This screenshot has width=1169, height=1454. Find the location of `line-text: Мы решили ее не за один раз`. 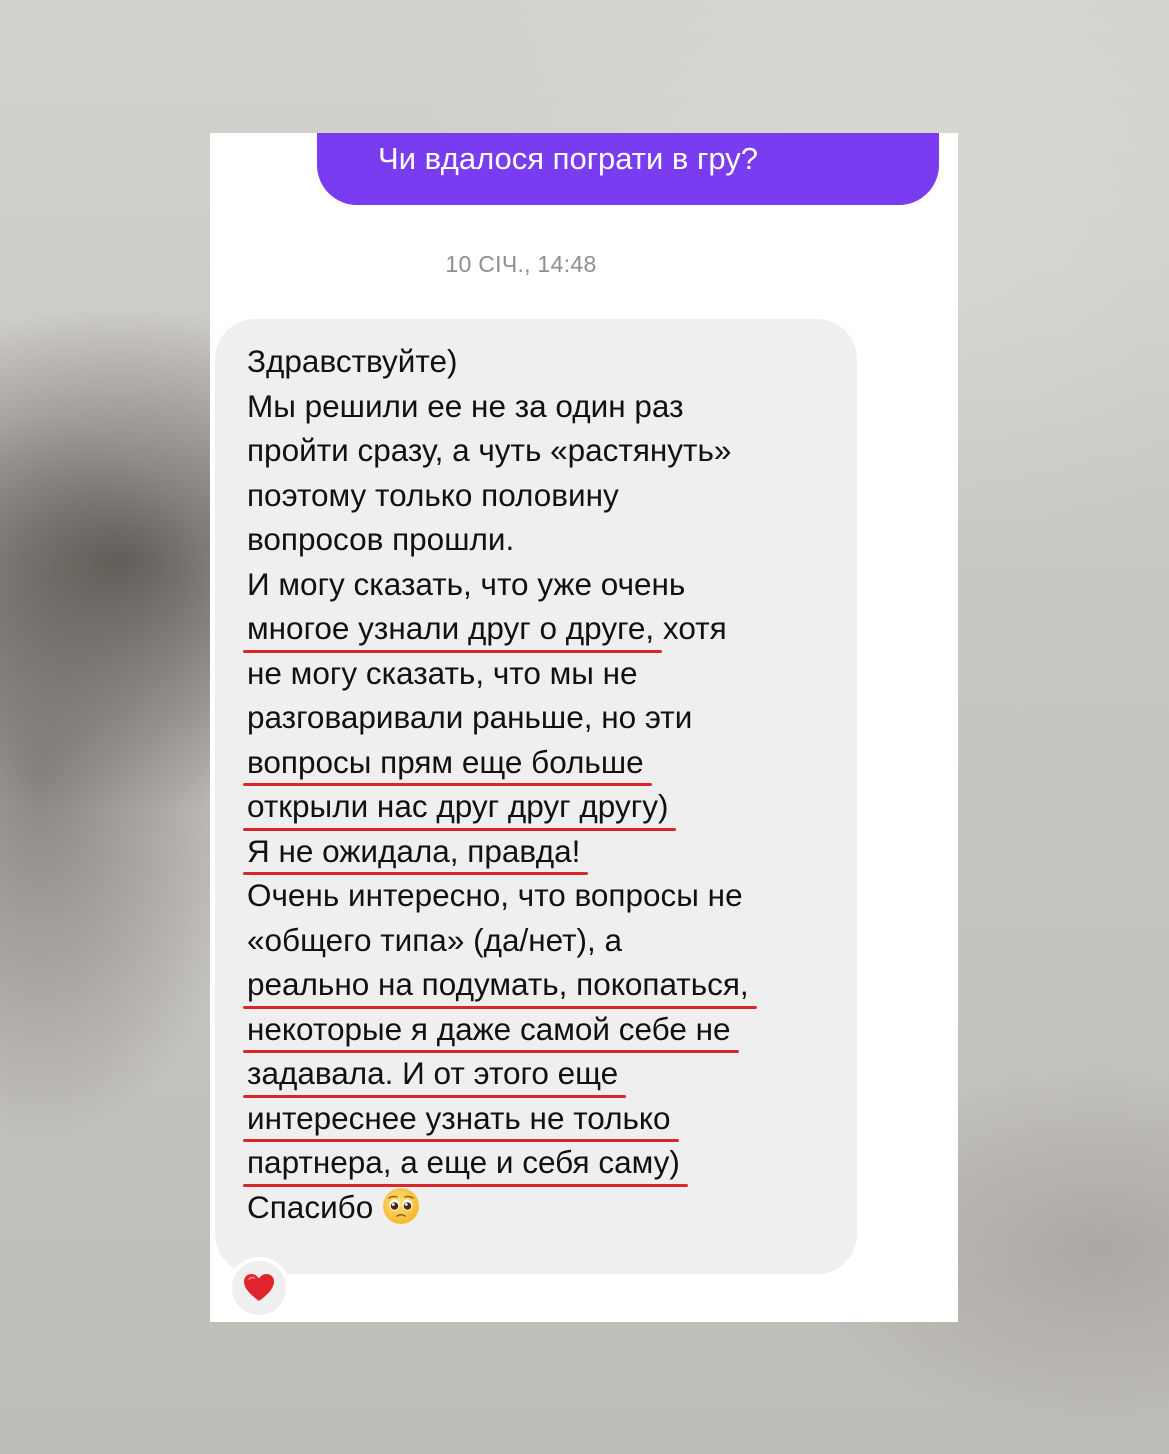

line-text: Мы решили ее не за один раз is located at coordinates (465, 405).